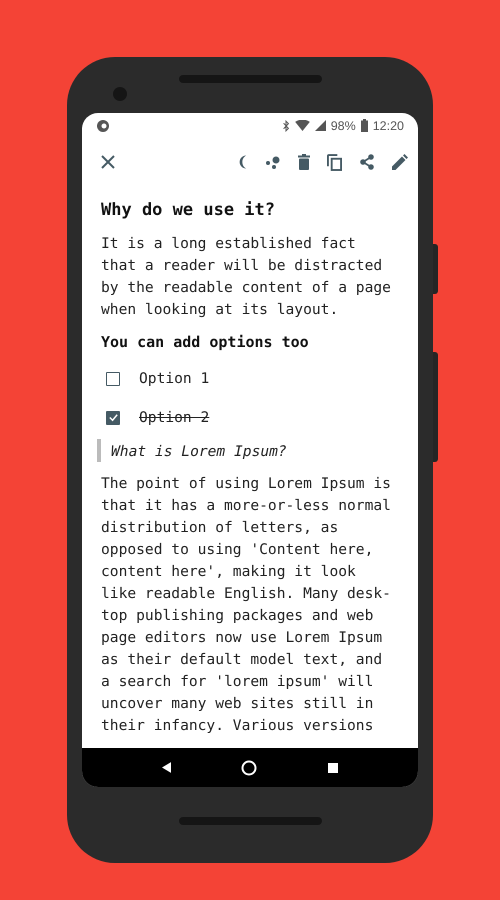 The image size is (500, 900). What do you see at coordinates (249, 768) in the screenshot?
I see `home-icon` at bounding box center [249, 768].